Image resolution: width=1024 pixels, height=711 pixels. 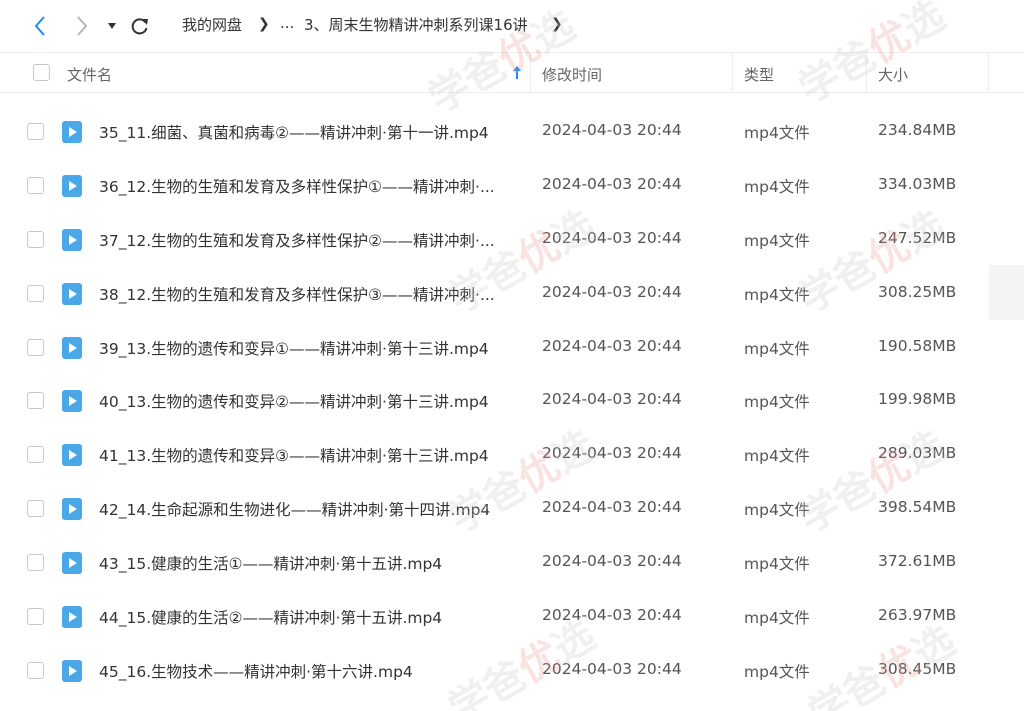 I want to click on column-header-type: 类型, so click(x=759, y=74).